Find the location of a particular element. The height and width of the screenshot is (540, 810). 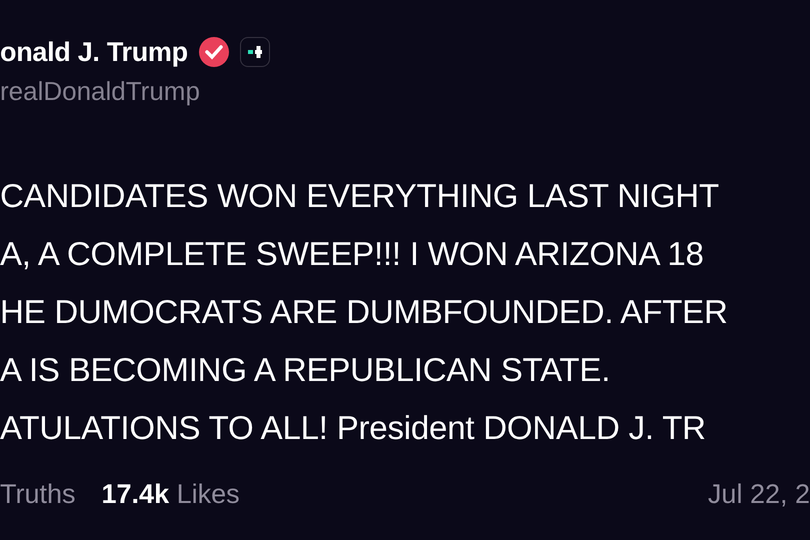

plus-badge is located at coordinates (255, 52).